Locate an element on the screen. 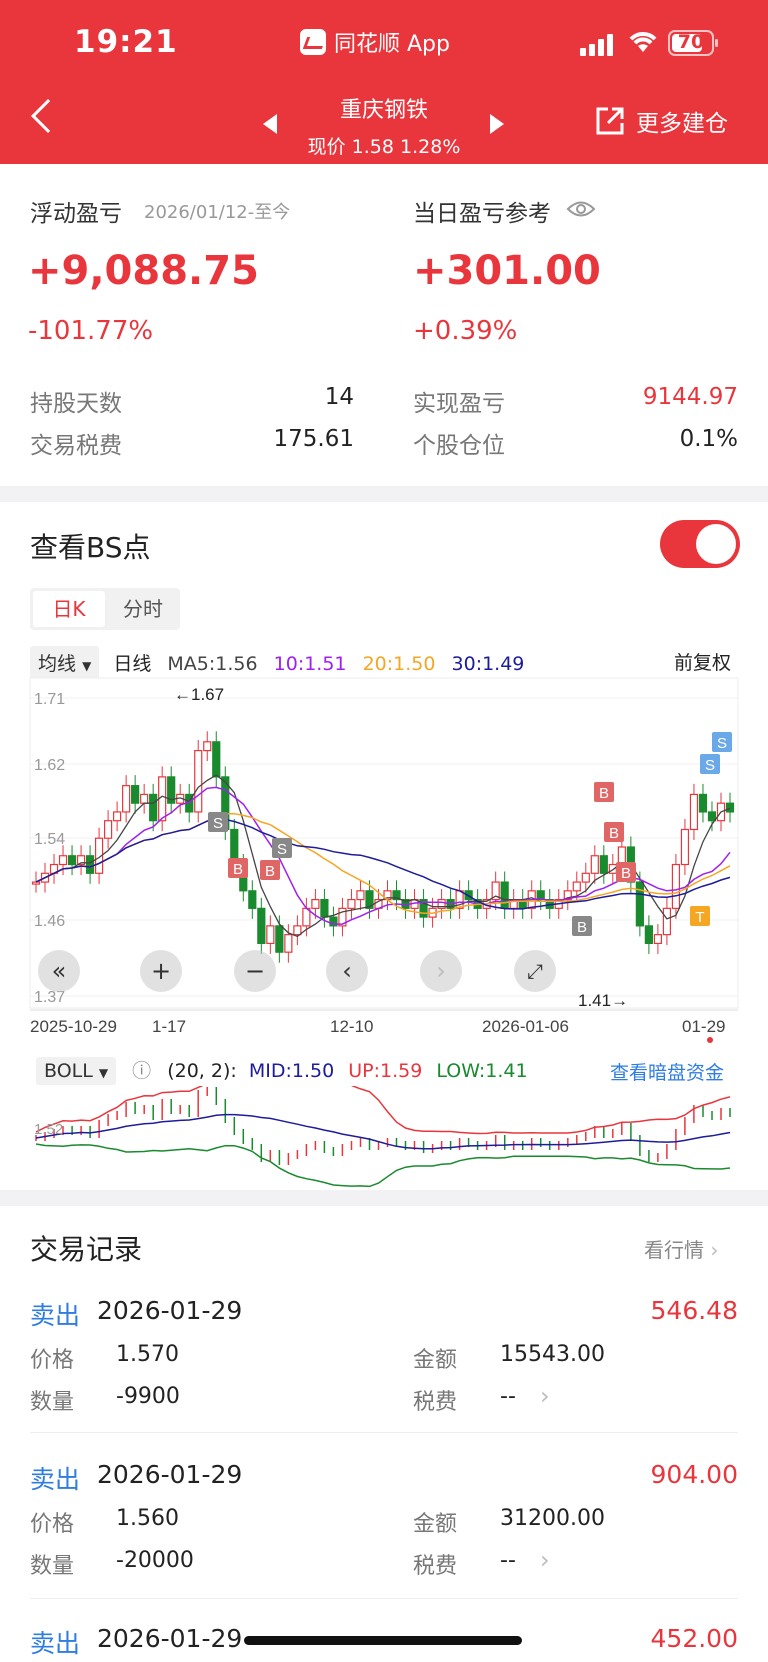 The image size is (768, 1662). floating-pnl-label: 浮动盈亏 is located at coordinates (76, 214).